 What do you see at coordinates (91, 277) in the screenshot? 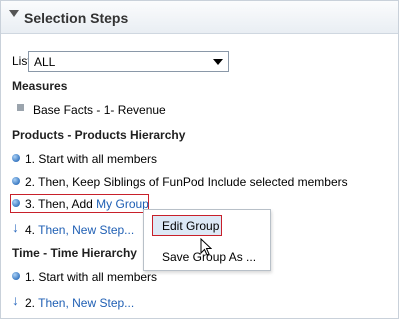
I see `time-step-1-label: 1. Start with all members` at bounding box center [91, 277].